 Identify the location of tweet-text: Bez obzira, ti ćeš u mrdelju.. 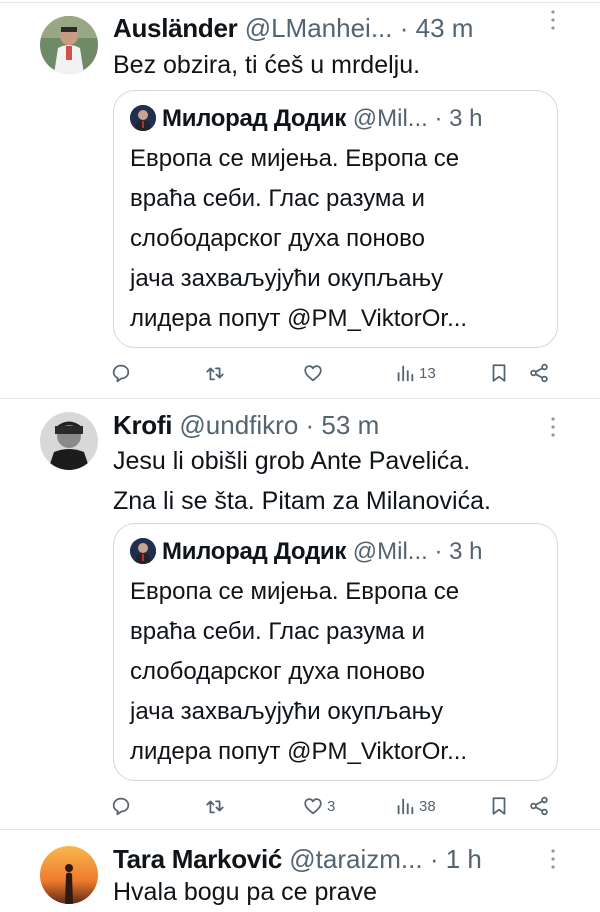
(343, 65).